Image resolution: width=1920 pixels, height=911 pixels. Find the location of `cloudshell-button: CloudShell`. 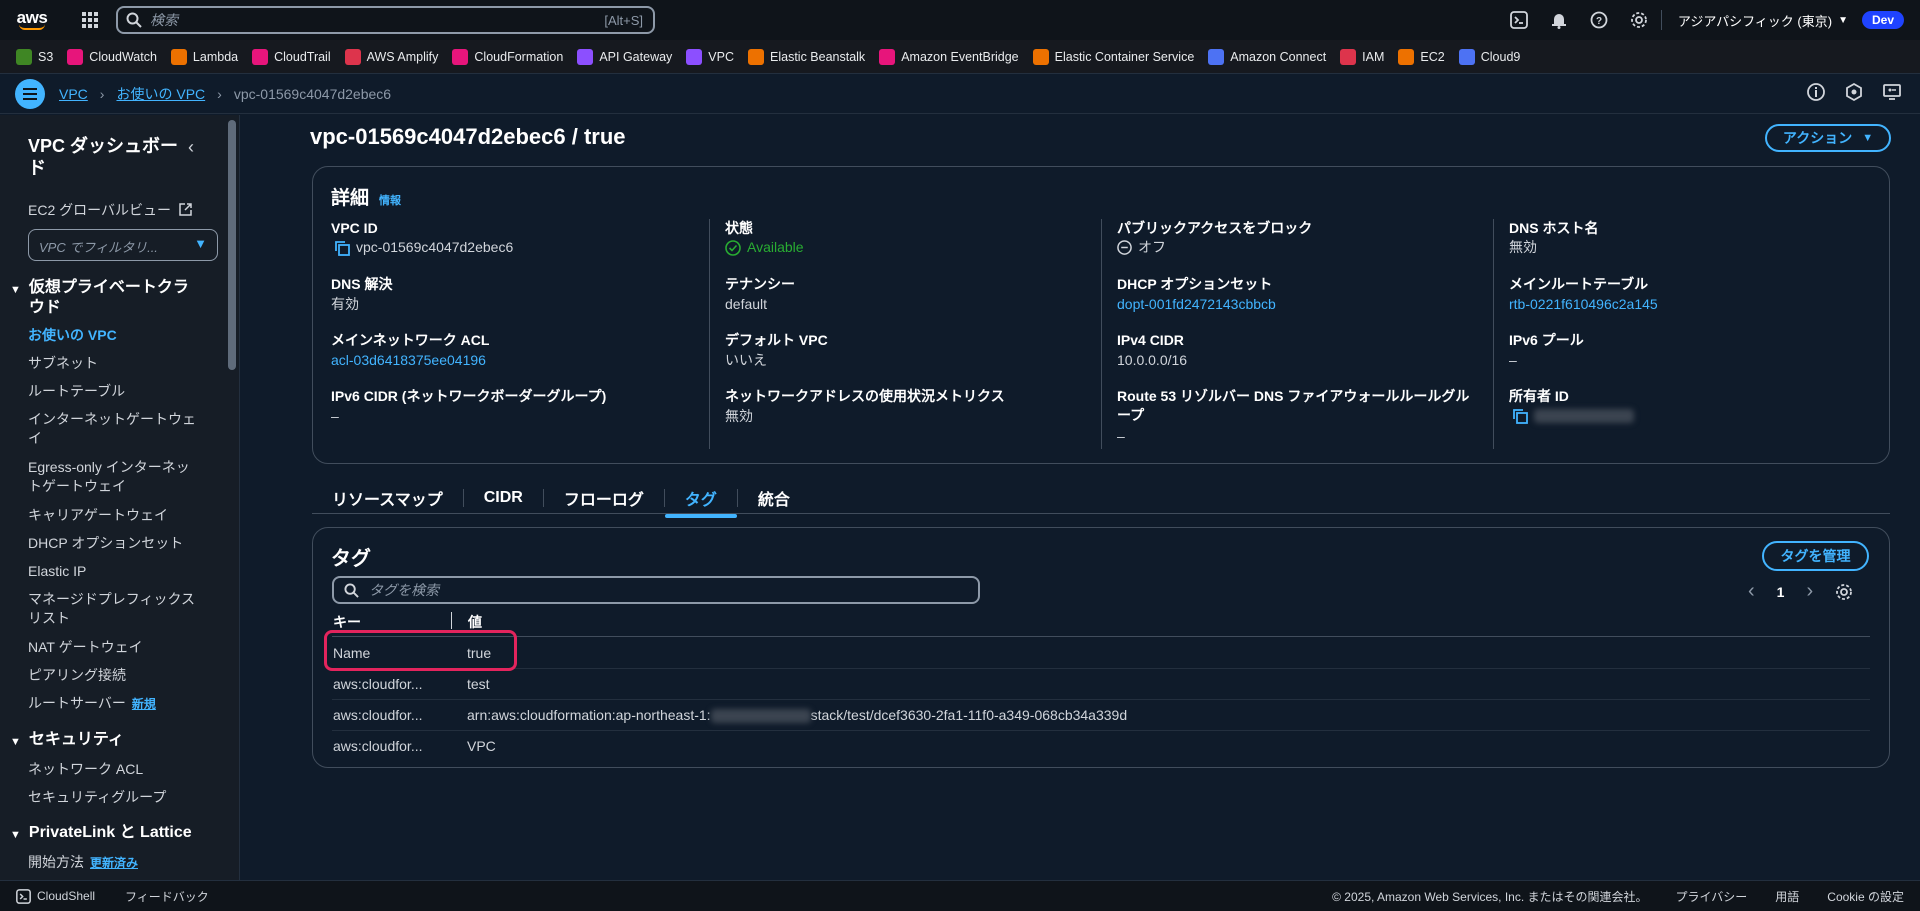

cloudshell-button: CloudShell is located at coordinates (55, 896).